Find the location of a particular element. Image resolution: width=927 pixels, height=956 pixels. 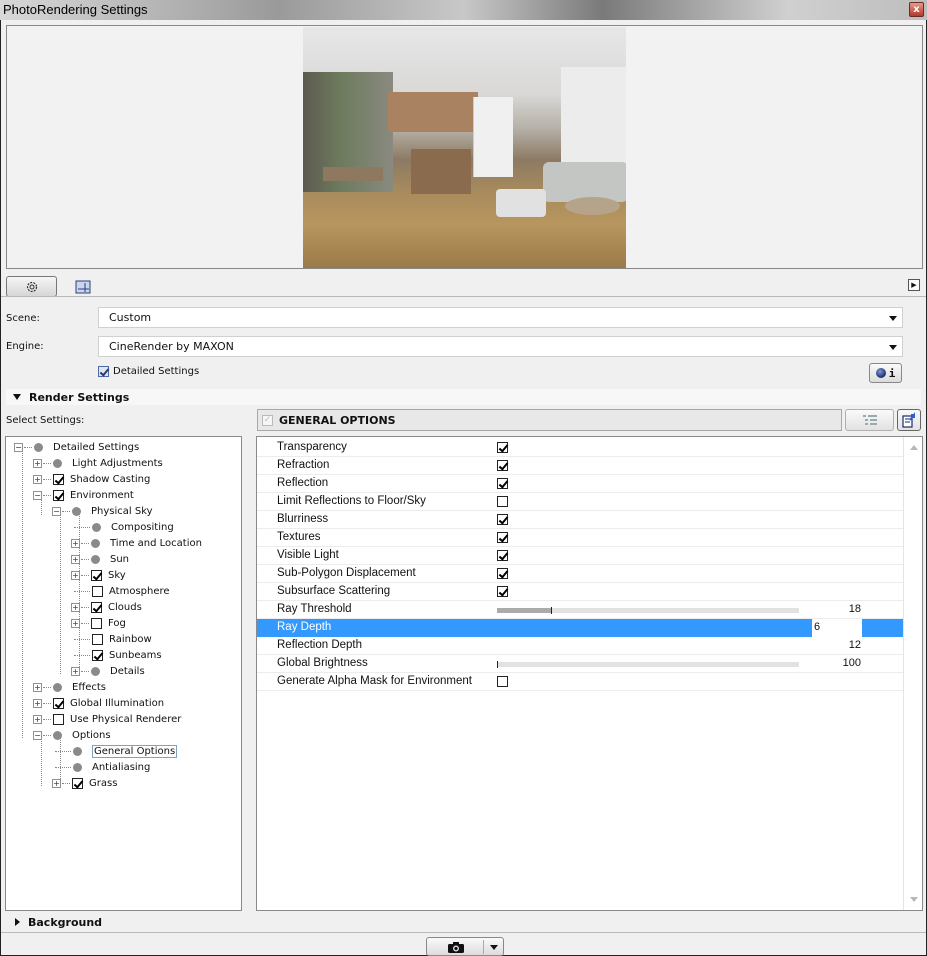

scroll-up-icon is located at coordinates (914, 447).